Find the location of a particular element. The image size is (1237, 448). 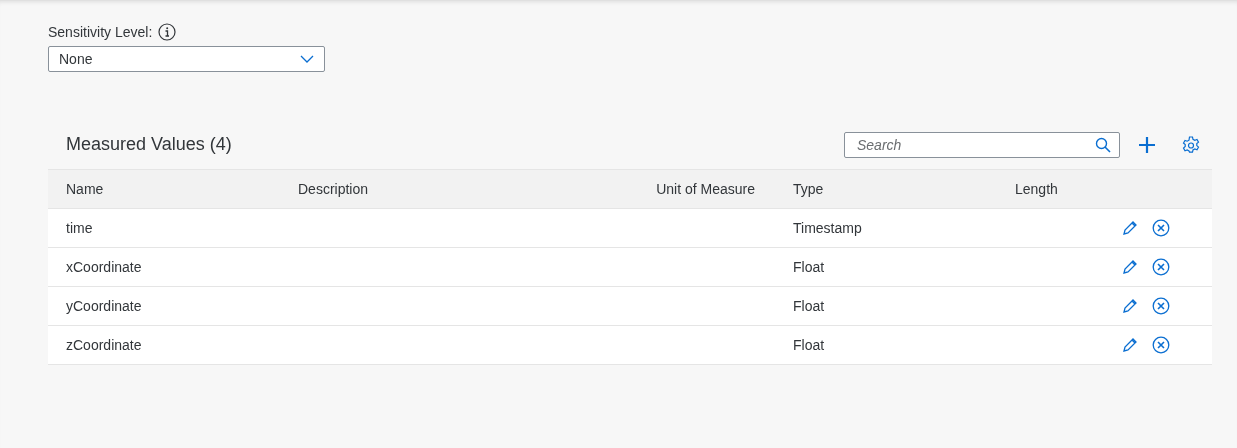

settings-button is located at coordinates (1191, 144).